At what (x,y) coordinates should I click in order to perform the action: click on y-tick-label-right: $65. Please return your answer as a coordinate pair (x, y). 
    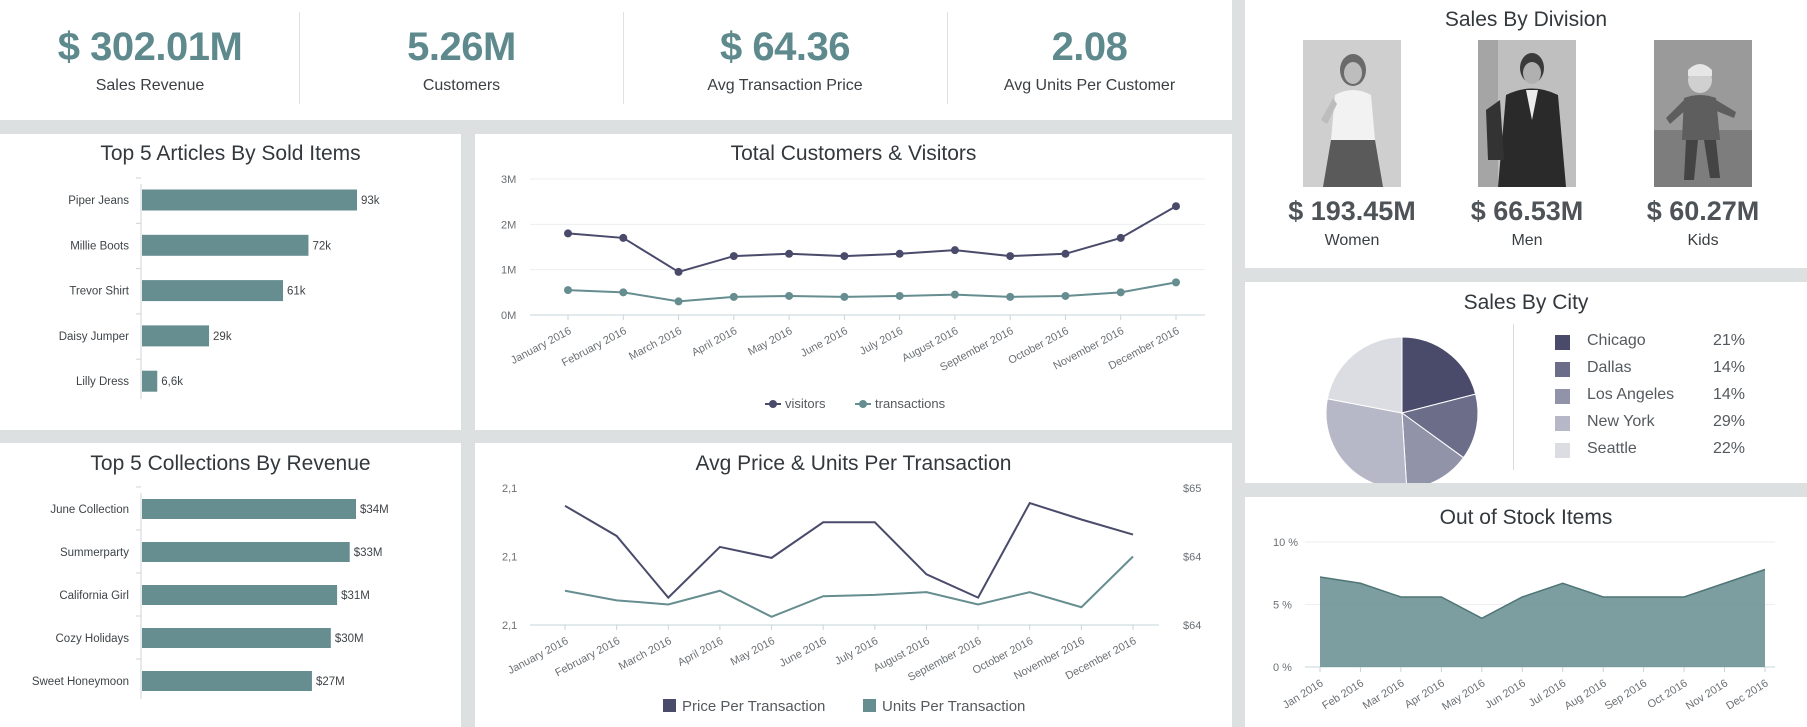
    Looking at the image, I should click on (1192, 489).